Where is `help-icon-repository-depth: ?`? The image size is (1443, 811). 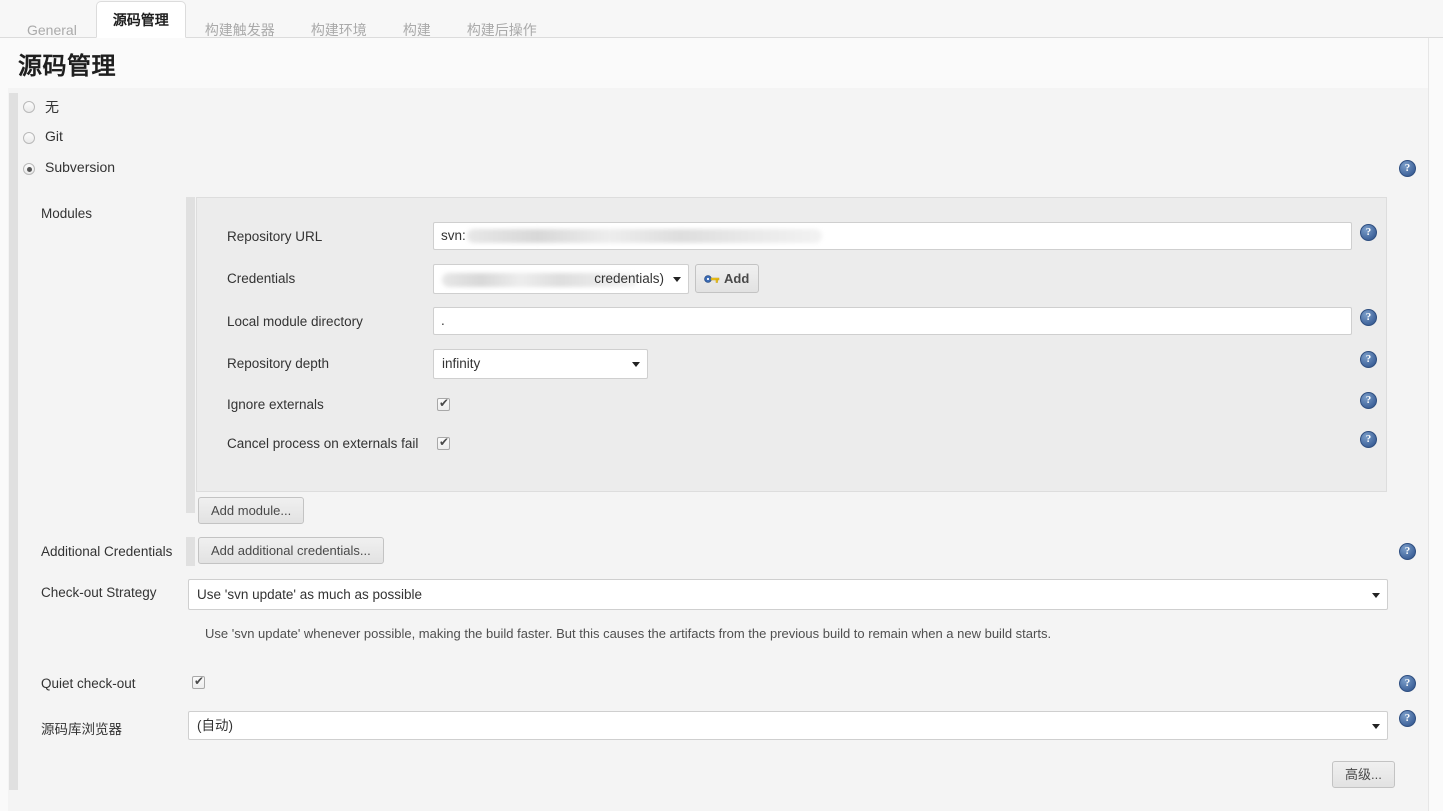
help-icon-repository-depth: ? is located at coordinates (1368, 359).